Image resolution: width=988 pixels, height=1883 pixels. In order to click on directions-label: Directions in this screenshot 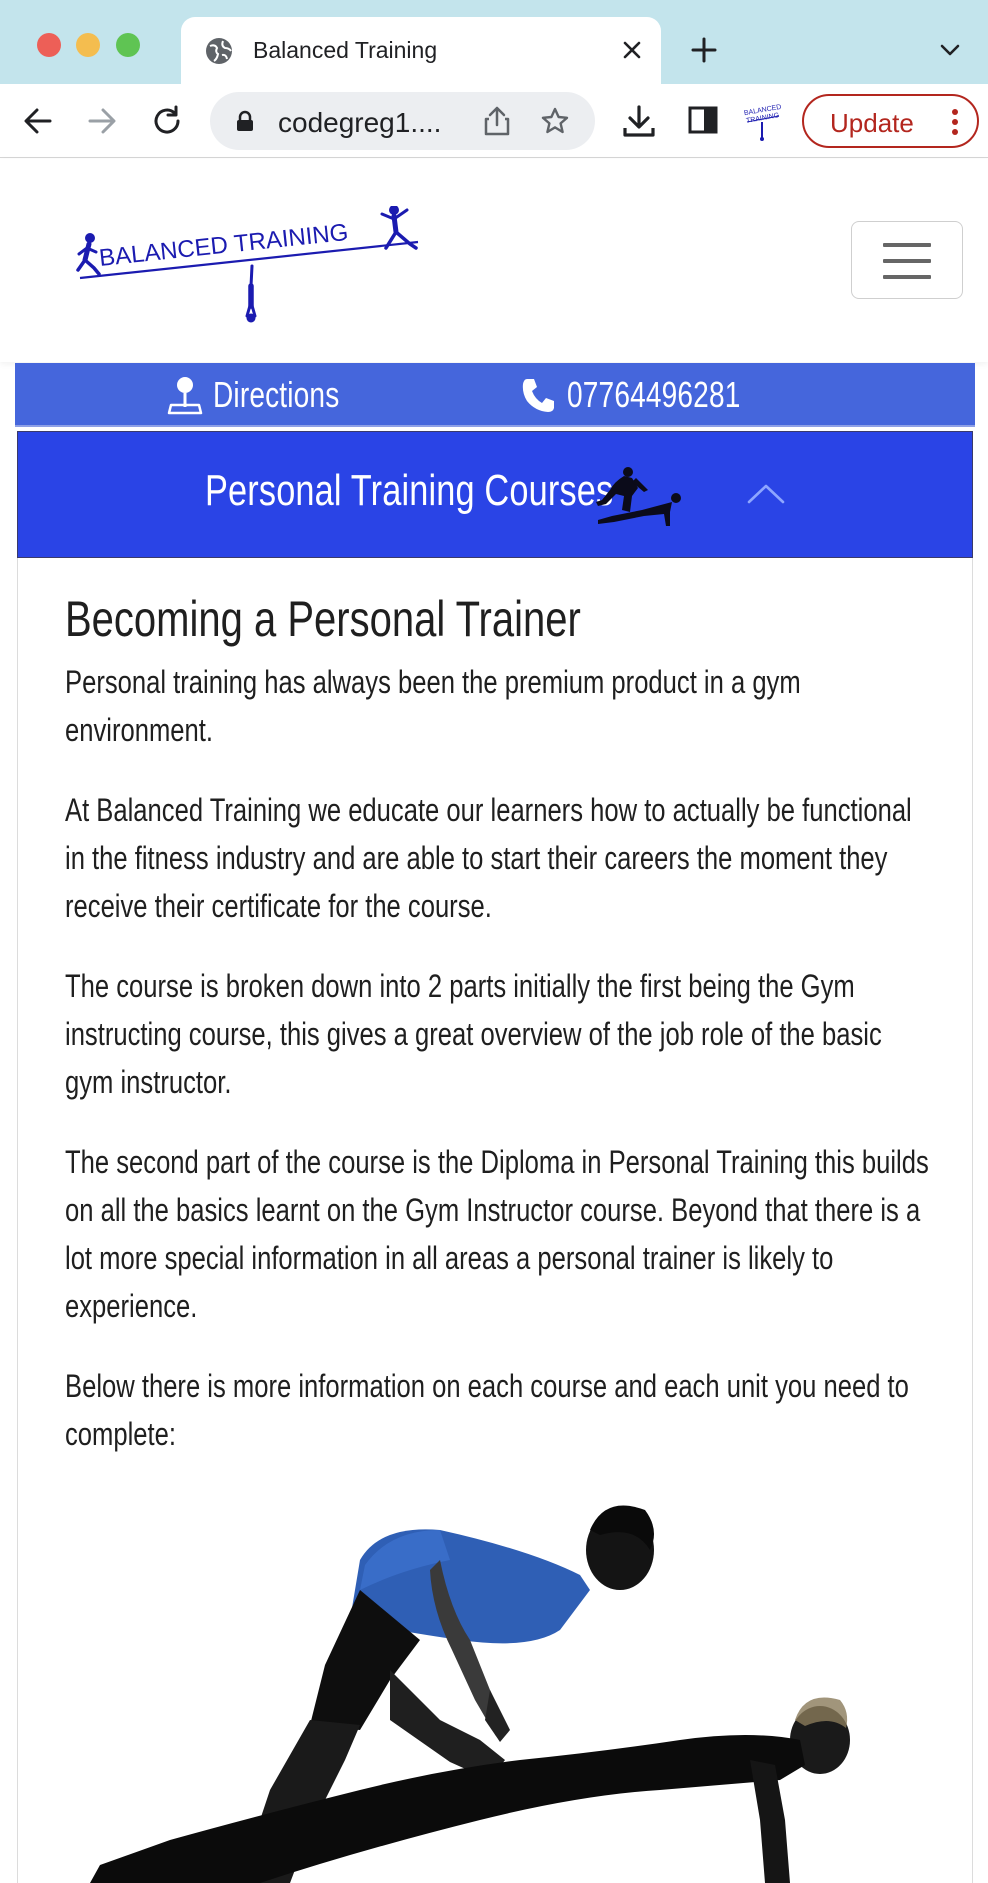, I will do `click(276, 394)`.